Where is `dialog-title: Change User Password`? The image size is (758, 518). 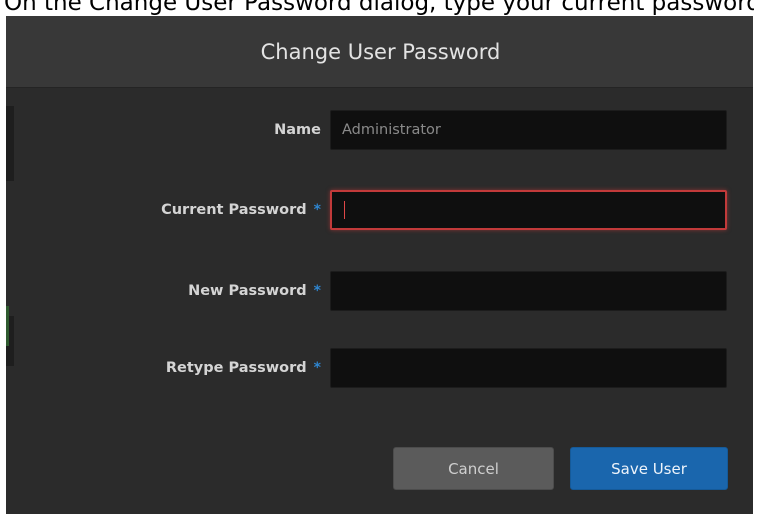
dialog-title: Change User Password is located at coordinates (380, 51).